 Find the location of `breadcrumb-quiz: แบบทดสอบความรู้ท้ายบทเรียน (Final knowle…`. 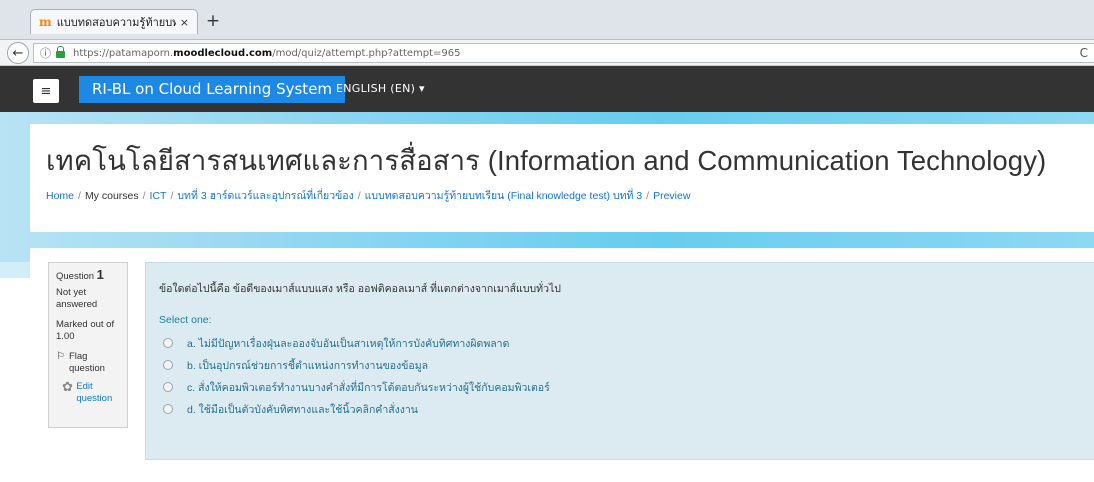

breadcrumb-quiz: แบบทดสอบความรู้ท้ายบทเรียน (Final knowle… is located at coordinates (504, 196).